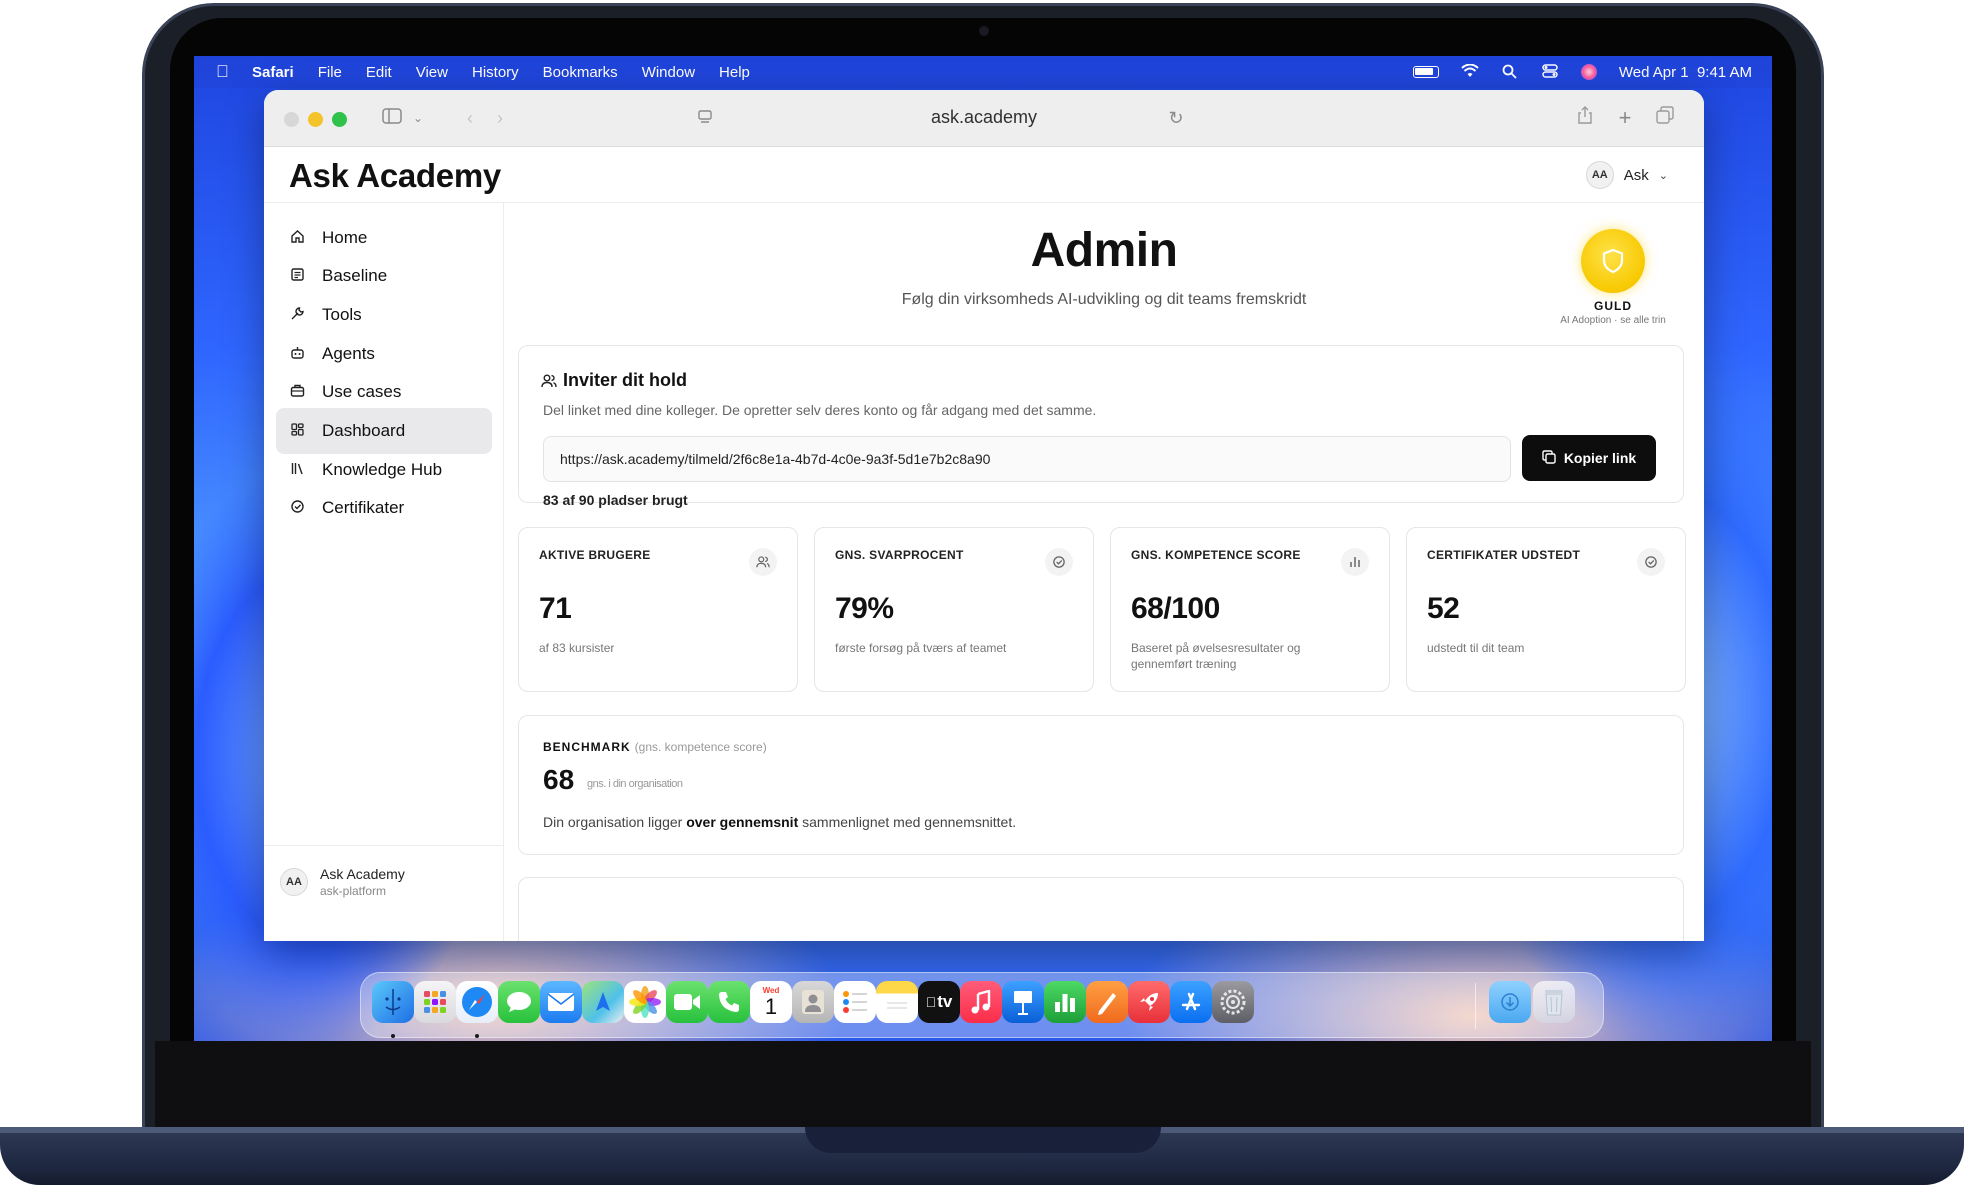 The height and width of the screenshot is (1200, 1964). What do you see at coordinates (729, 1002) in the screenshot?
I see `phone-icon` at bounding box center [729, 1002].